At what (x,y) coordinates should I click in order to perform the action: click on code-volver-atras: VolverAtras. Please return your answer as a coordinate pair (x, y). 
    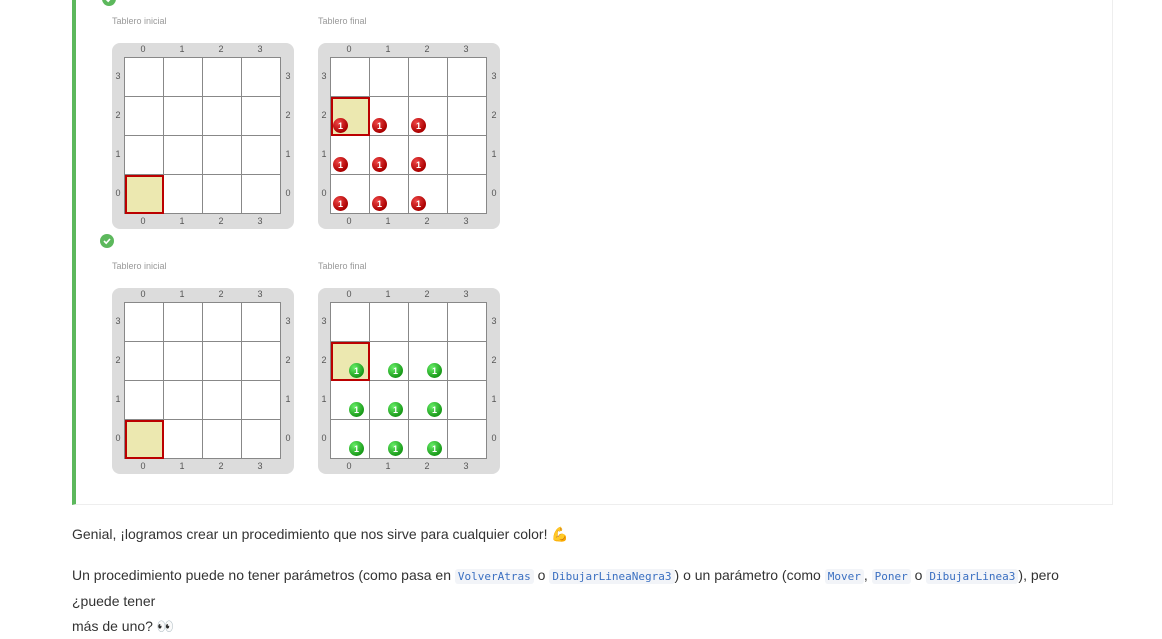
    Looking at the image, I should click on (494, 576).